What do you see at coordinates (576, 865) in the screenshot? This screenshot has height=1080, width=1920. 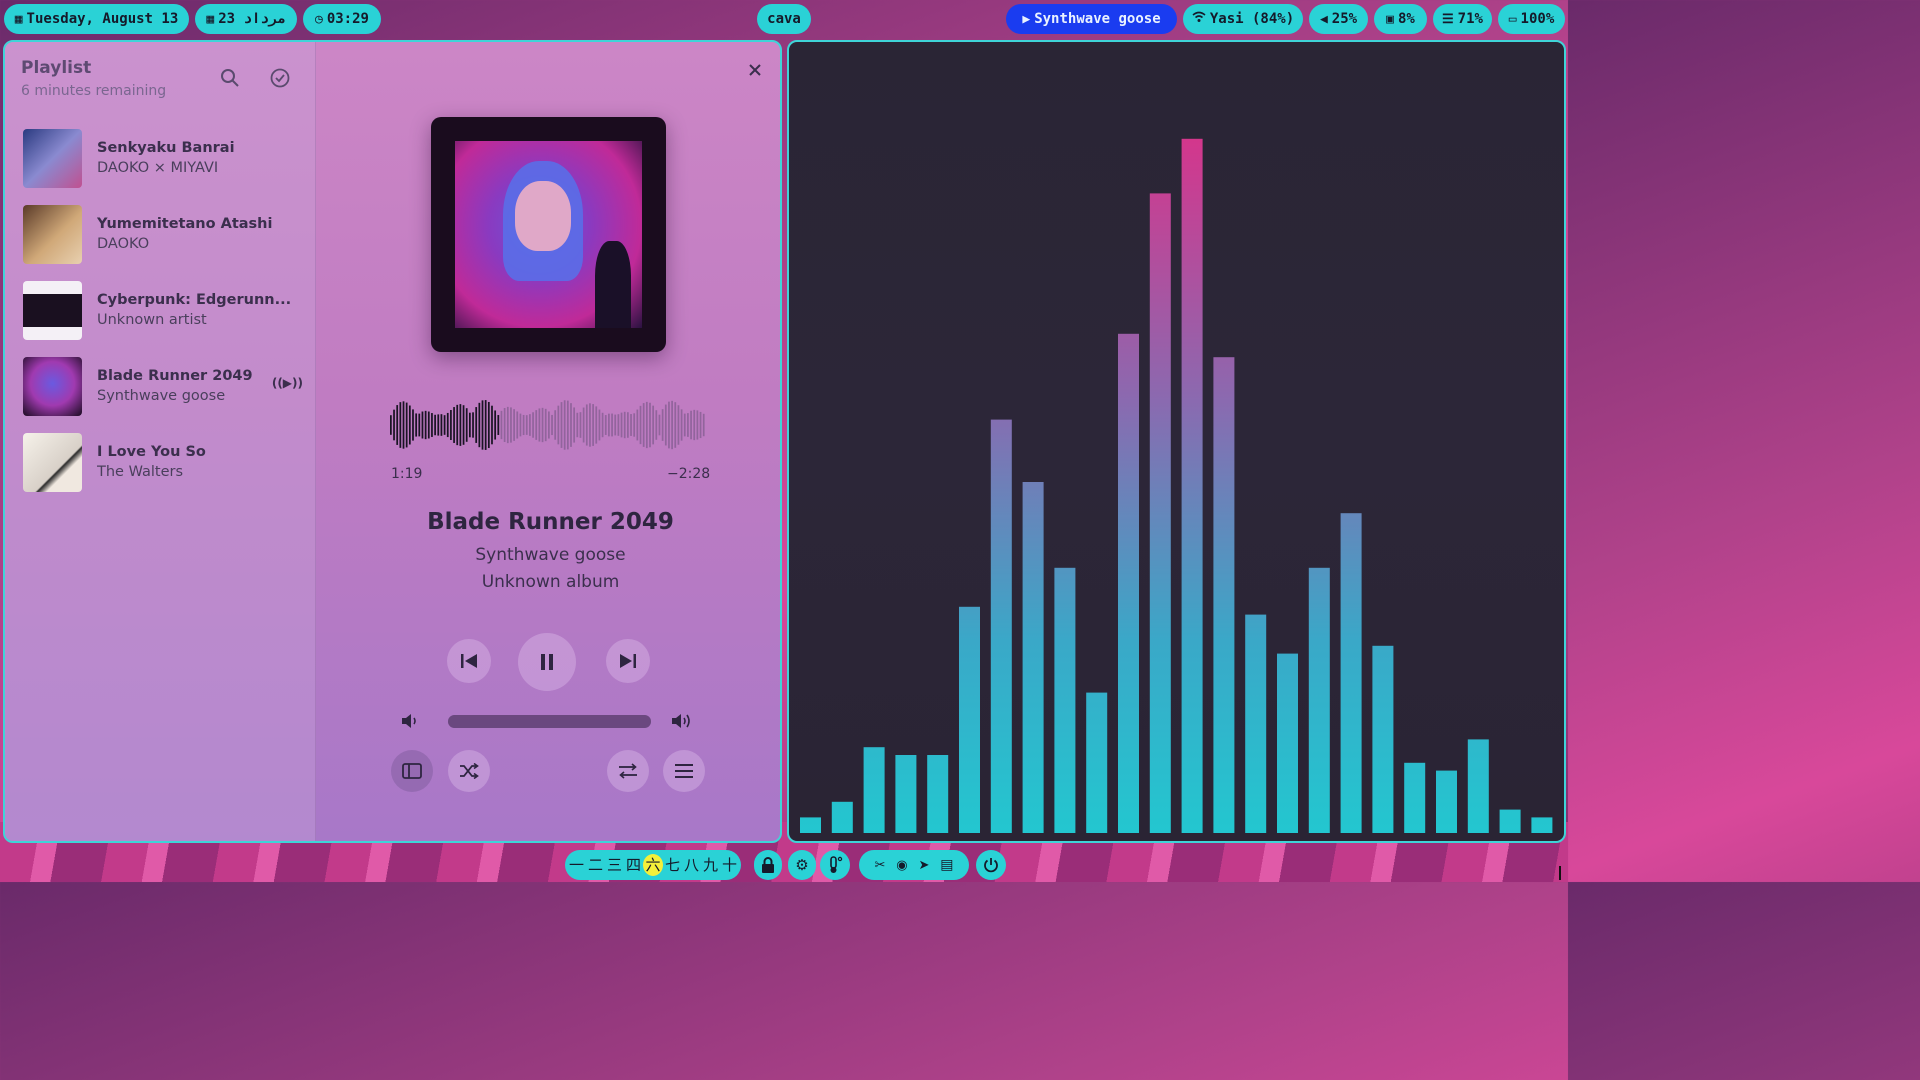 I see `workspace-1: 一` at bounding box center [576, 865].